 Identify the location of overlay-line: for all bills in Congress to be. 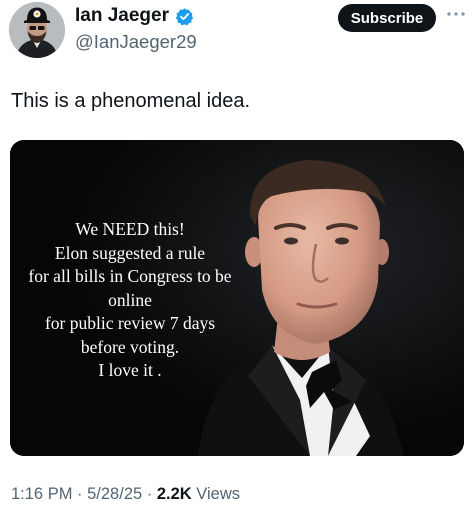
(130, 276).